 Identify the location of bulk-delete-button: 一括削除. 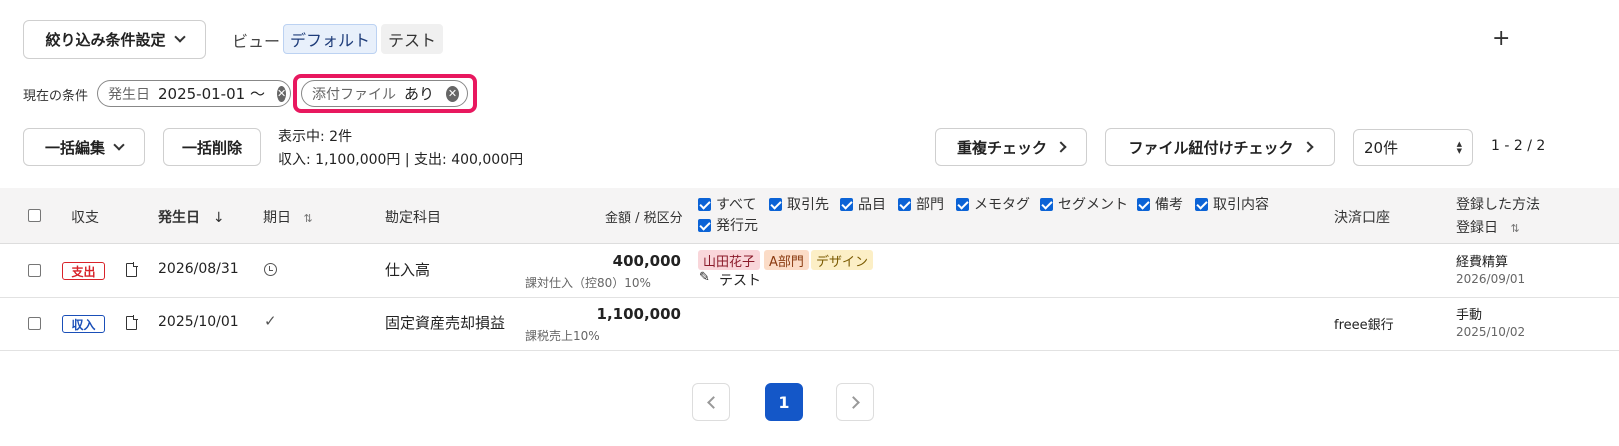
(212, 147).